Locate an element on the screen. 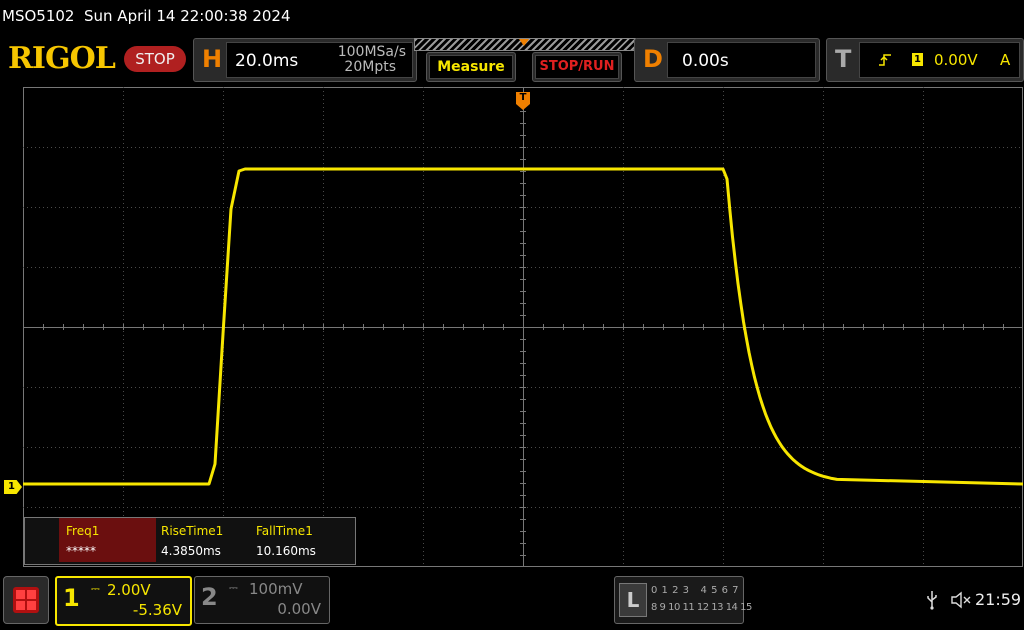  measurement-name: RiseTime1 is located at coordinates (192, 531).